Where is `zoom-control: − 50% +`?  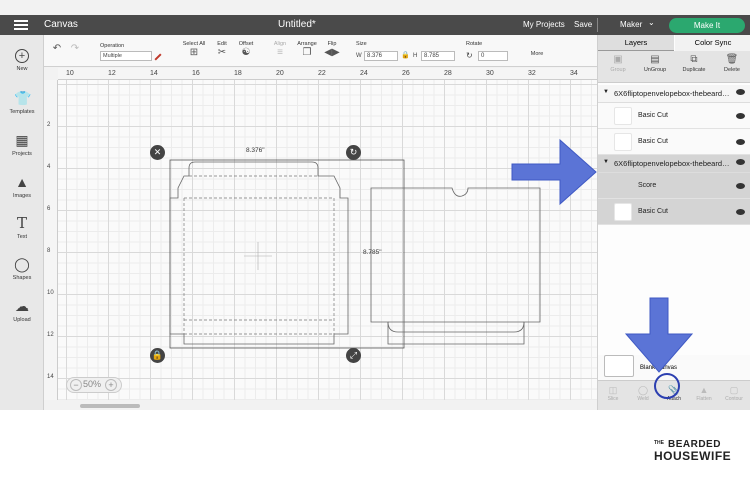
zoom-control: − 50% + is located at coordinates (94, 385).